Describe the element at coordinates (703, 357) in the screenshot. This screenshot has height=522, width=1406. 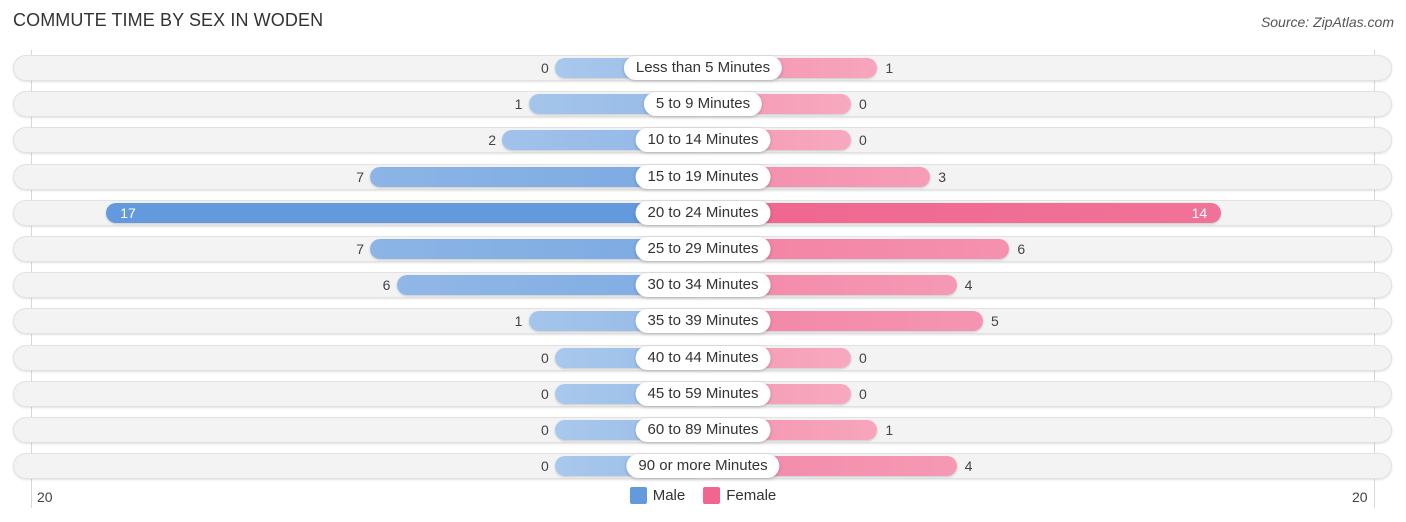
I see `category-label: 40 to 44 Minutes` at that location.